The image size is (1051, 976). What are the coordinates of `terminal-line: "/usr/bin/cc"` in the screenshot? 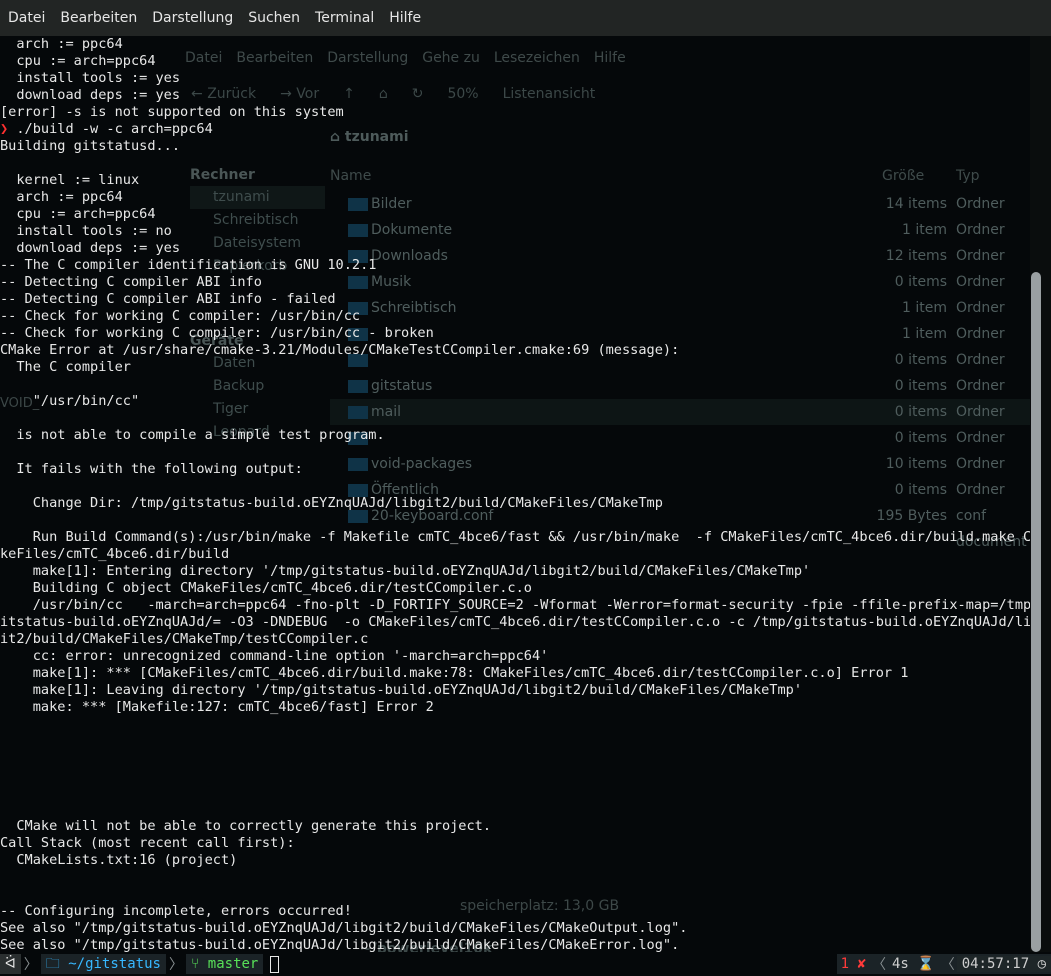 It's located at (70, 401).